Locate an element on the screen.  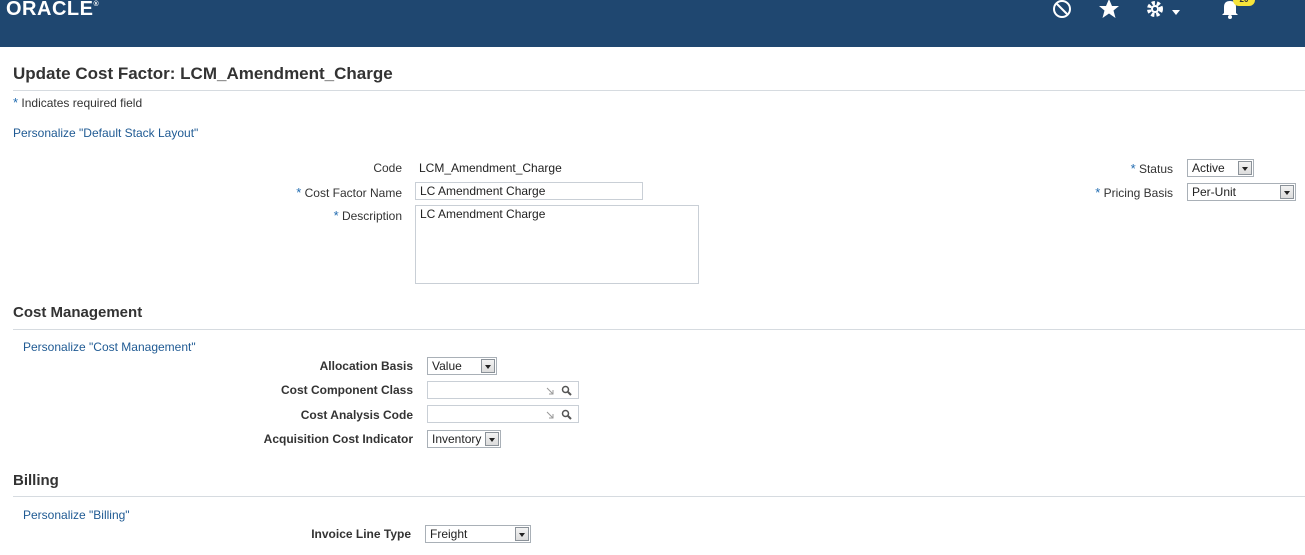
code-label: Code is located at coordinates (387, 168).